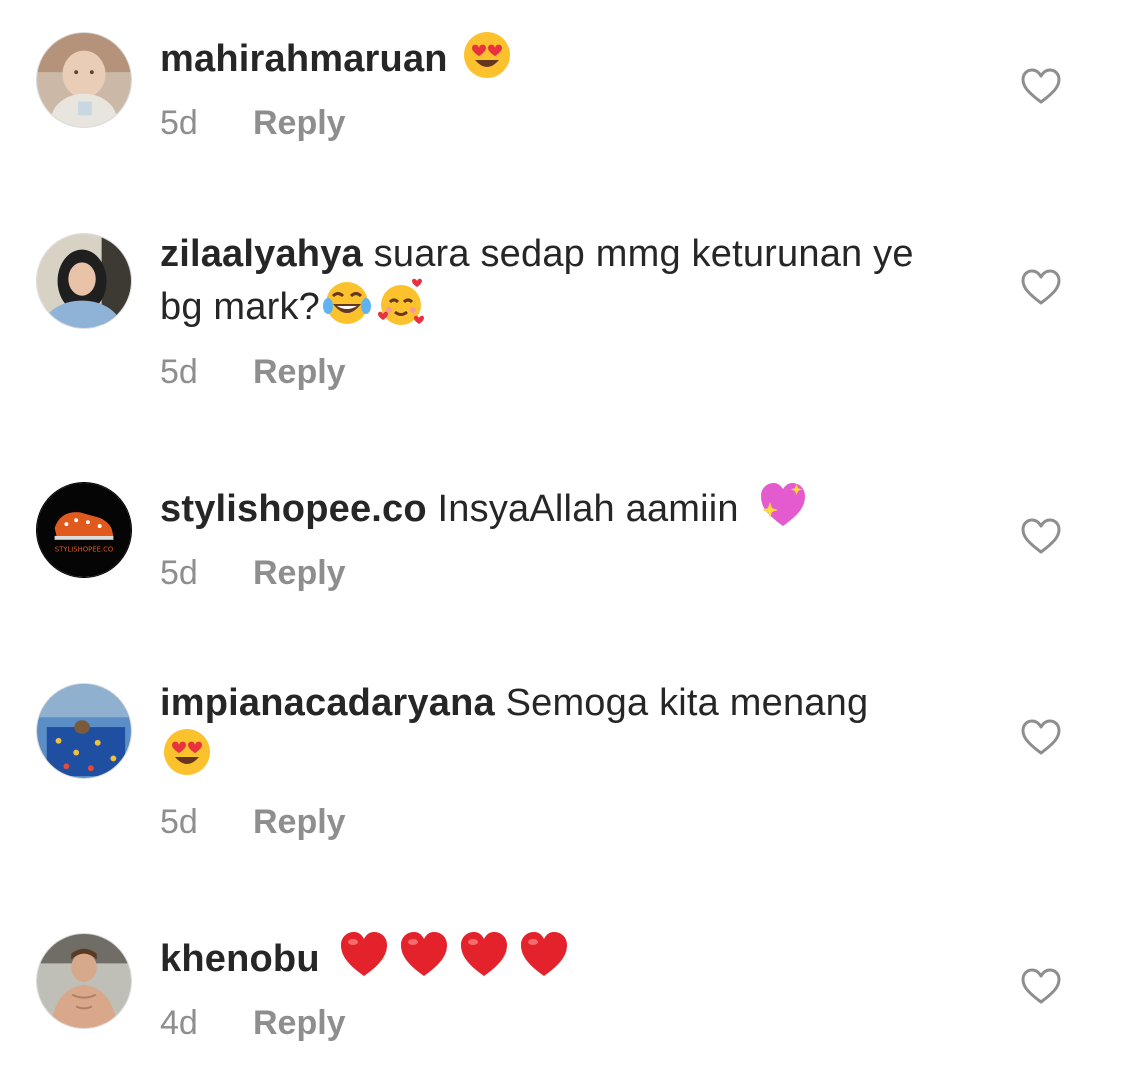  I want to click on comment-timestamp: 4d, so click(179, 1023).